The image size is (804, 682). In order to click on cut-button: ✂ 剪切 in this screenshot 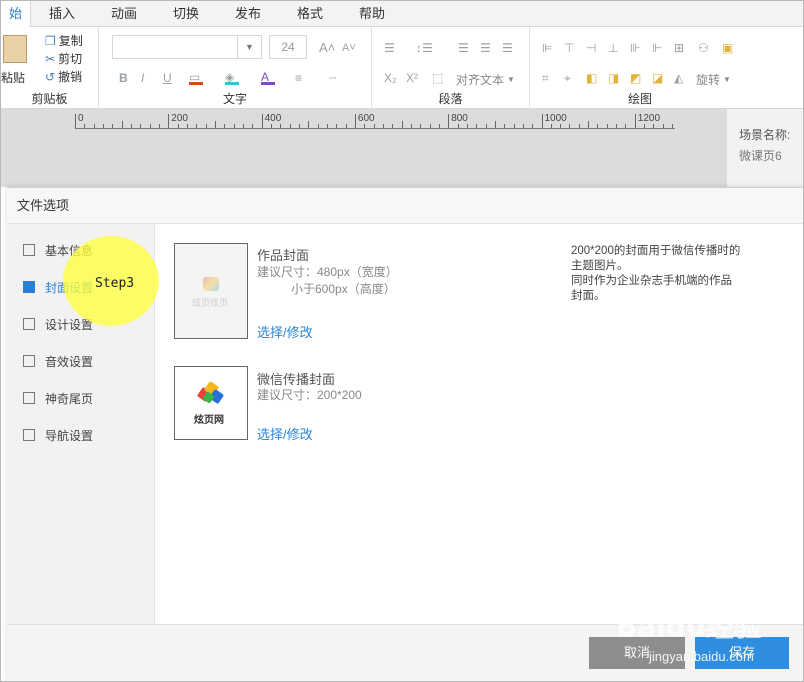, I will do `click(63, 58)`.